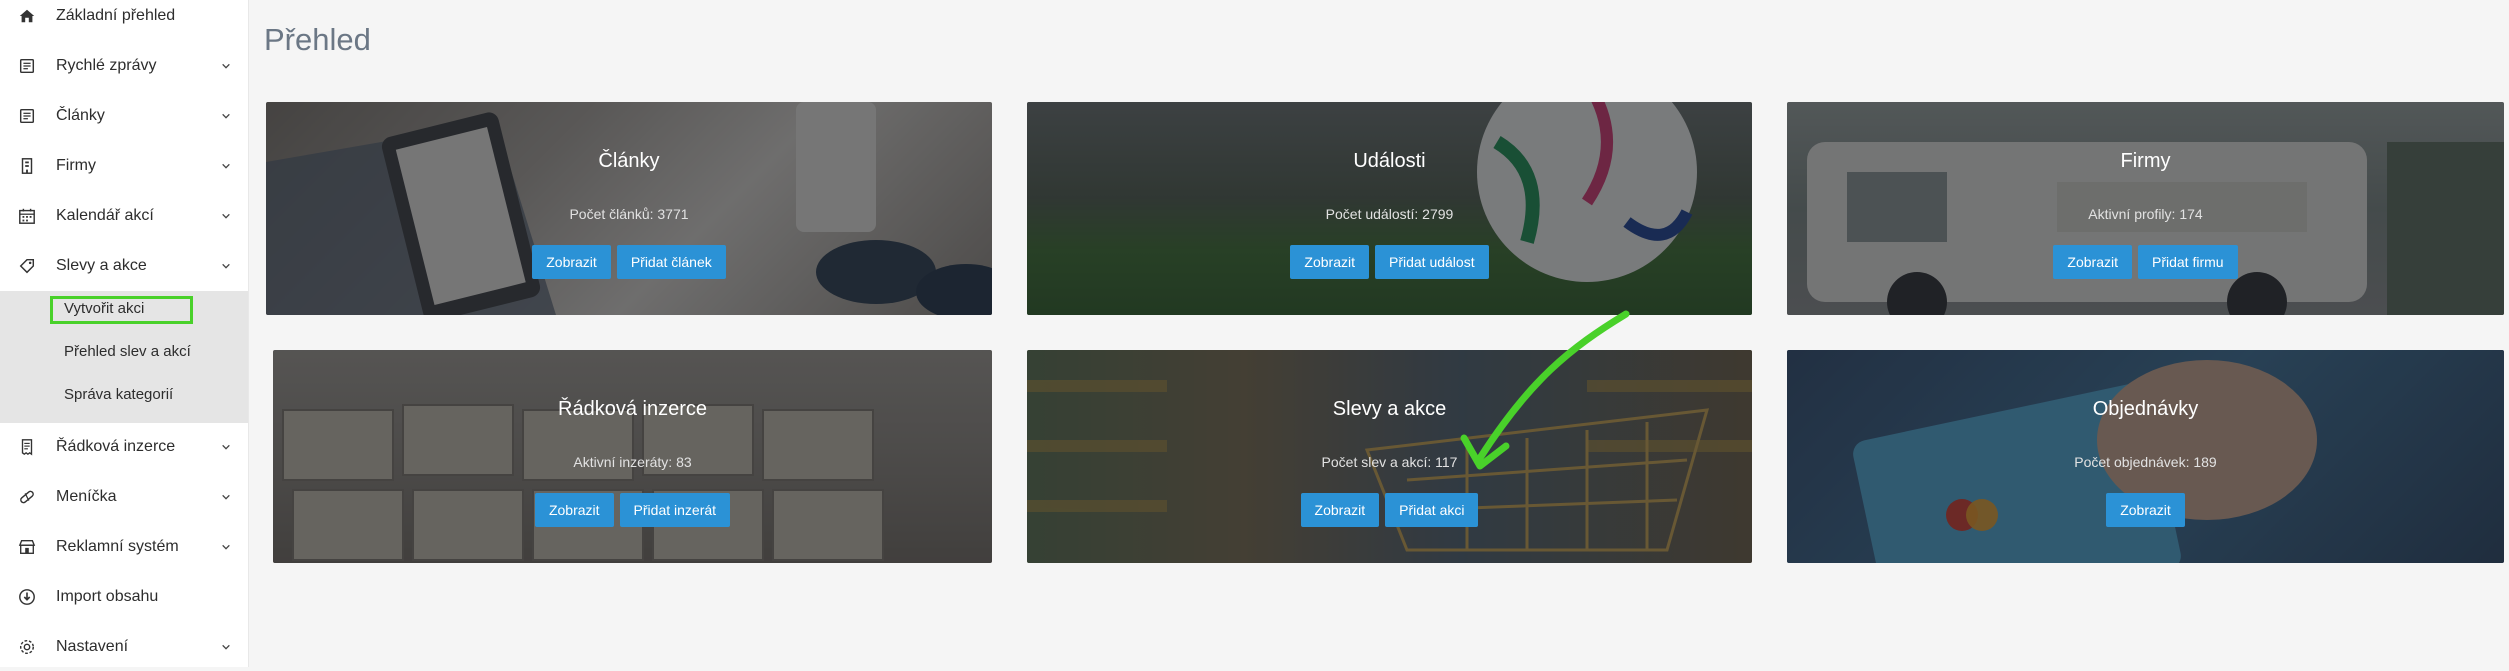 The width and height of the screenshot is (2509, 671). Describe the element at coordinates (27, 166) in the screenshot. I see `building-icon` at that location.